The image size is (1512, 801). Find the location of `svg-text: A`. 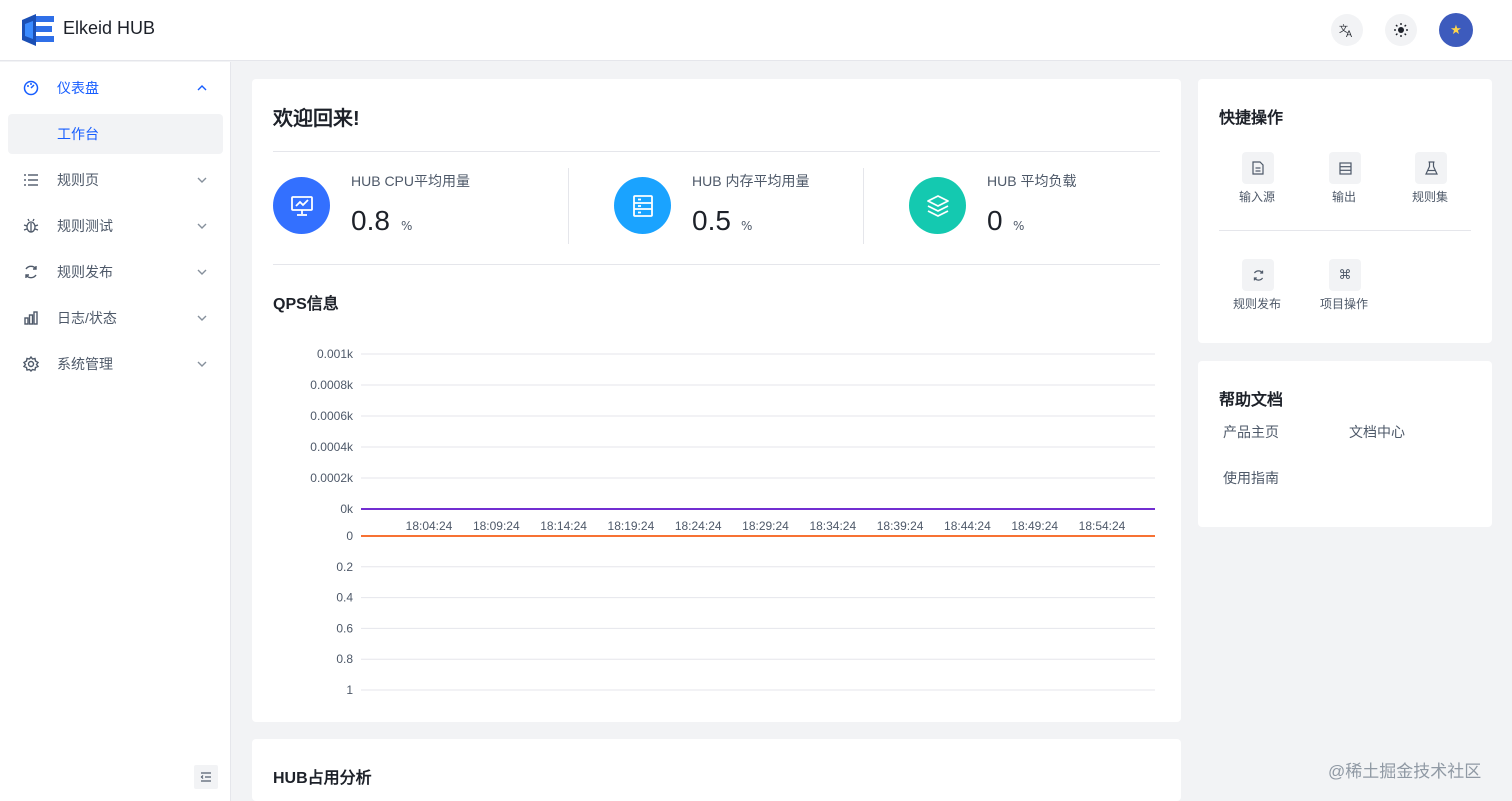

svg-text: A is located at coordinates (1349, 33).